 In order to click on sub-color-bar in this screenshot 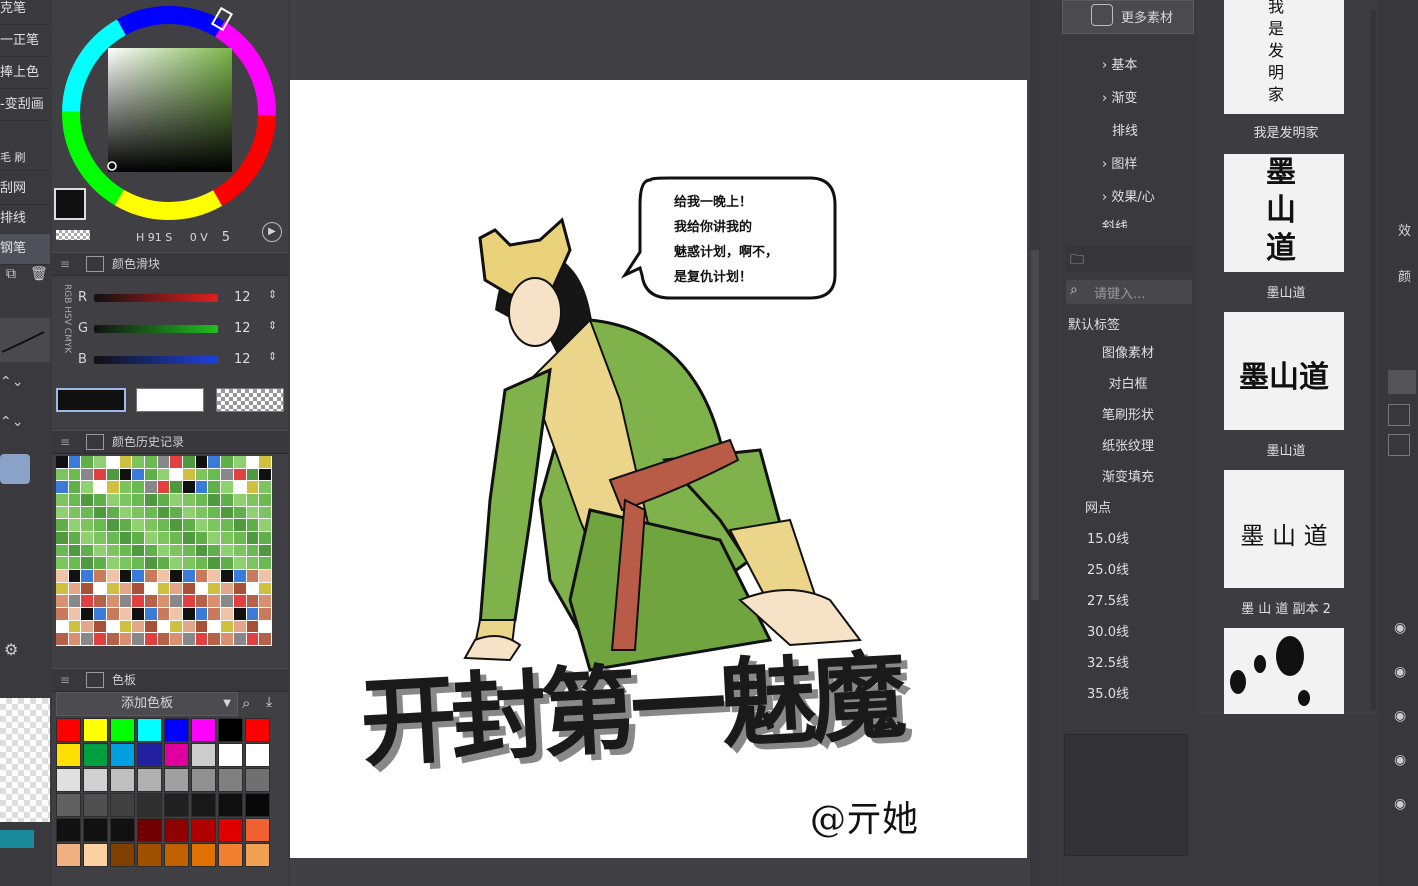, I will do `click(170, 400)`.